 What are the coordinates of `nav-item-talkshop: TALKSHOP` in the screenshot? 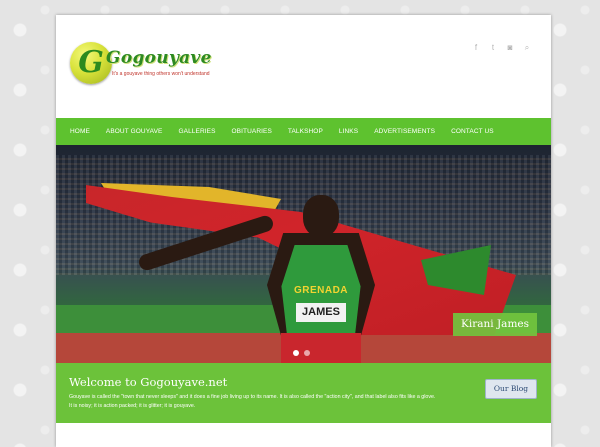 It's located at (305, 131).